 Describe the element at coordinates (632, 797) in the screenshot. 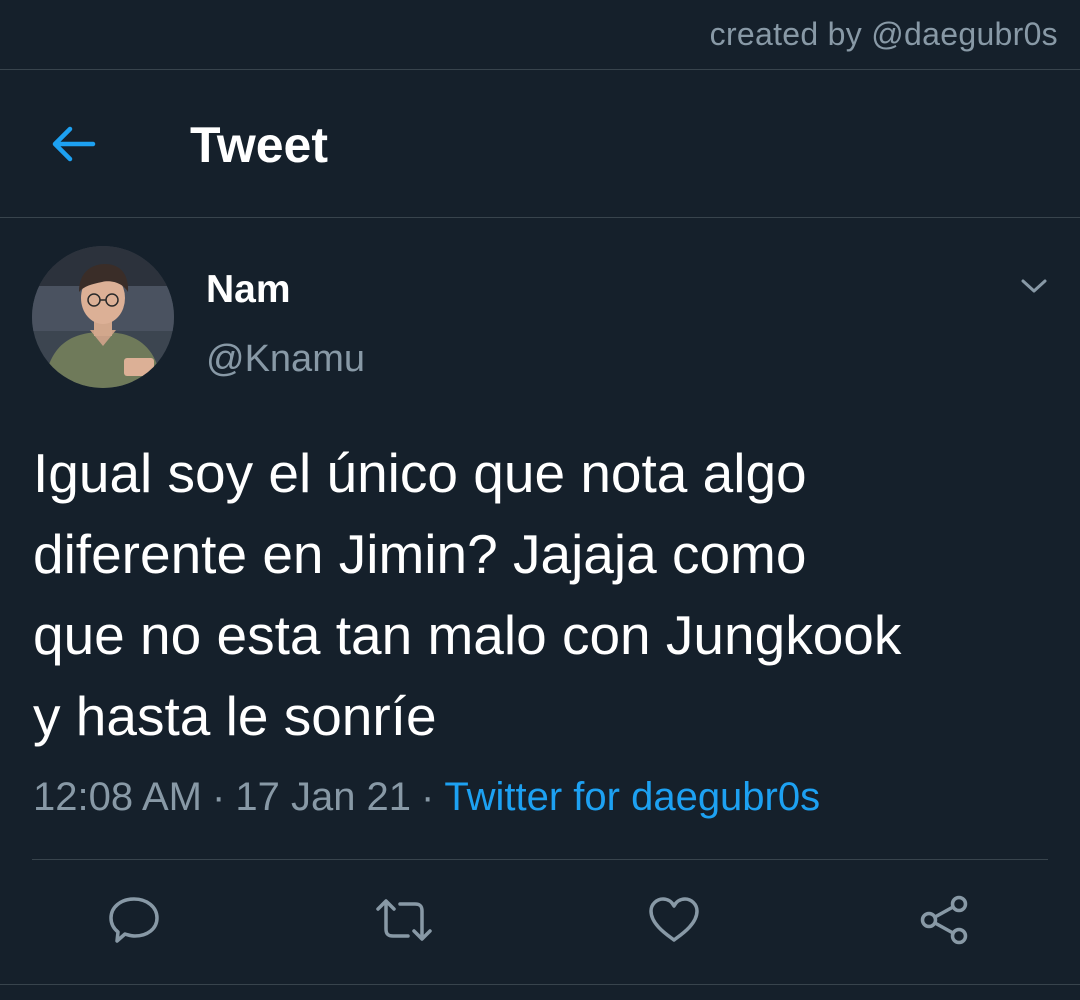

I see `tweet-source-link: Twitter for daegubr0s` at that location.